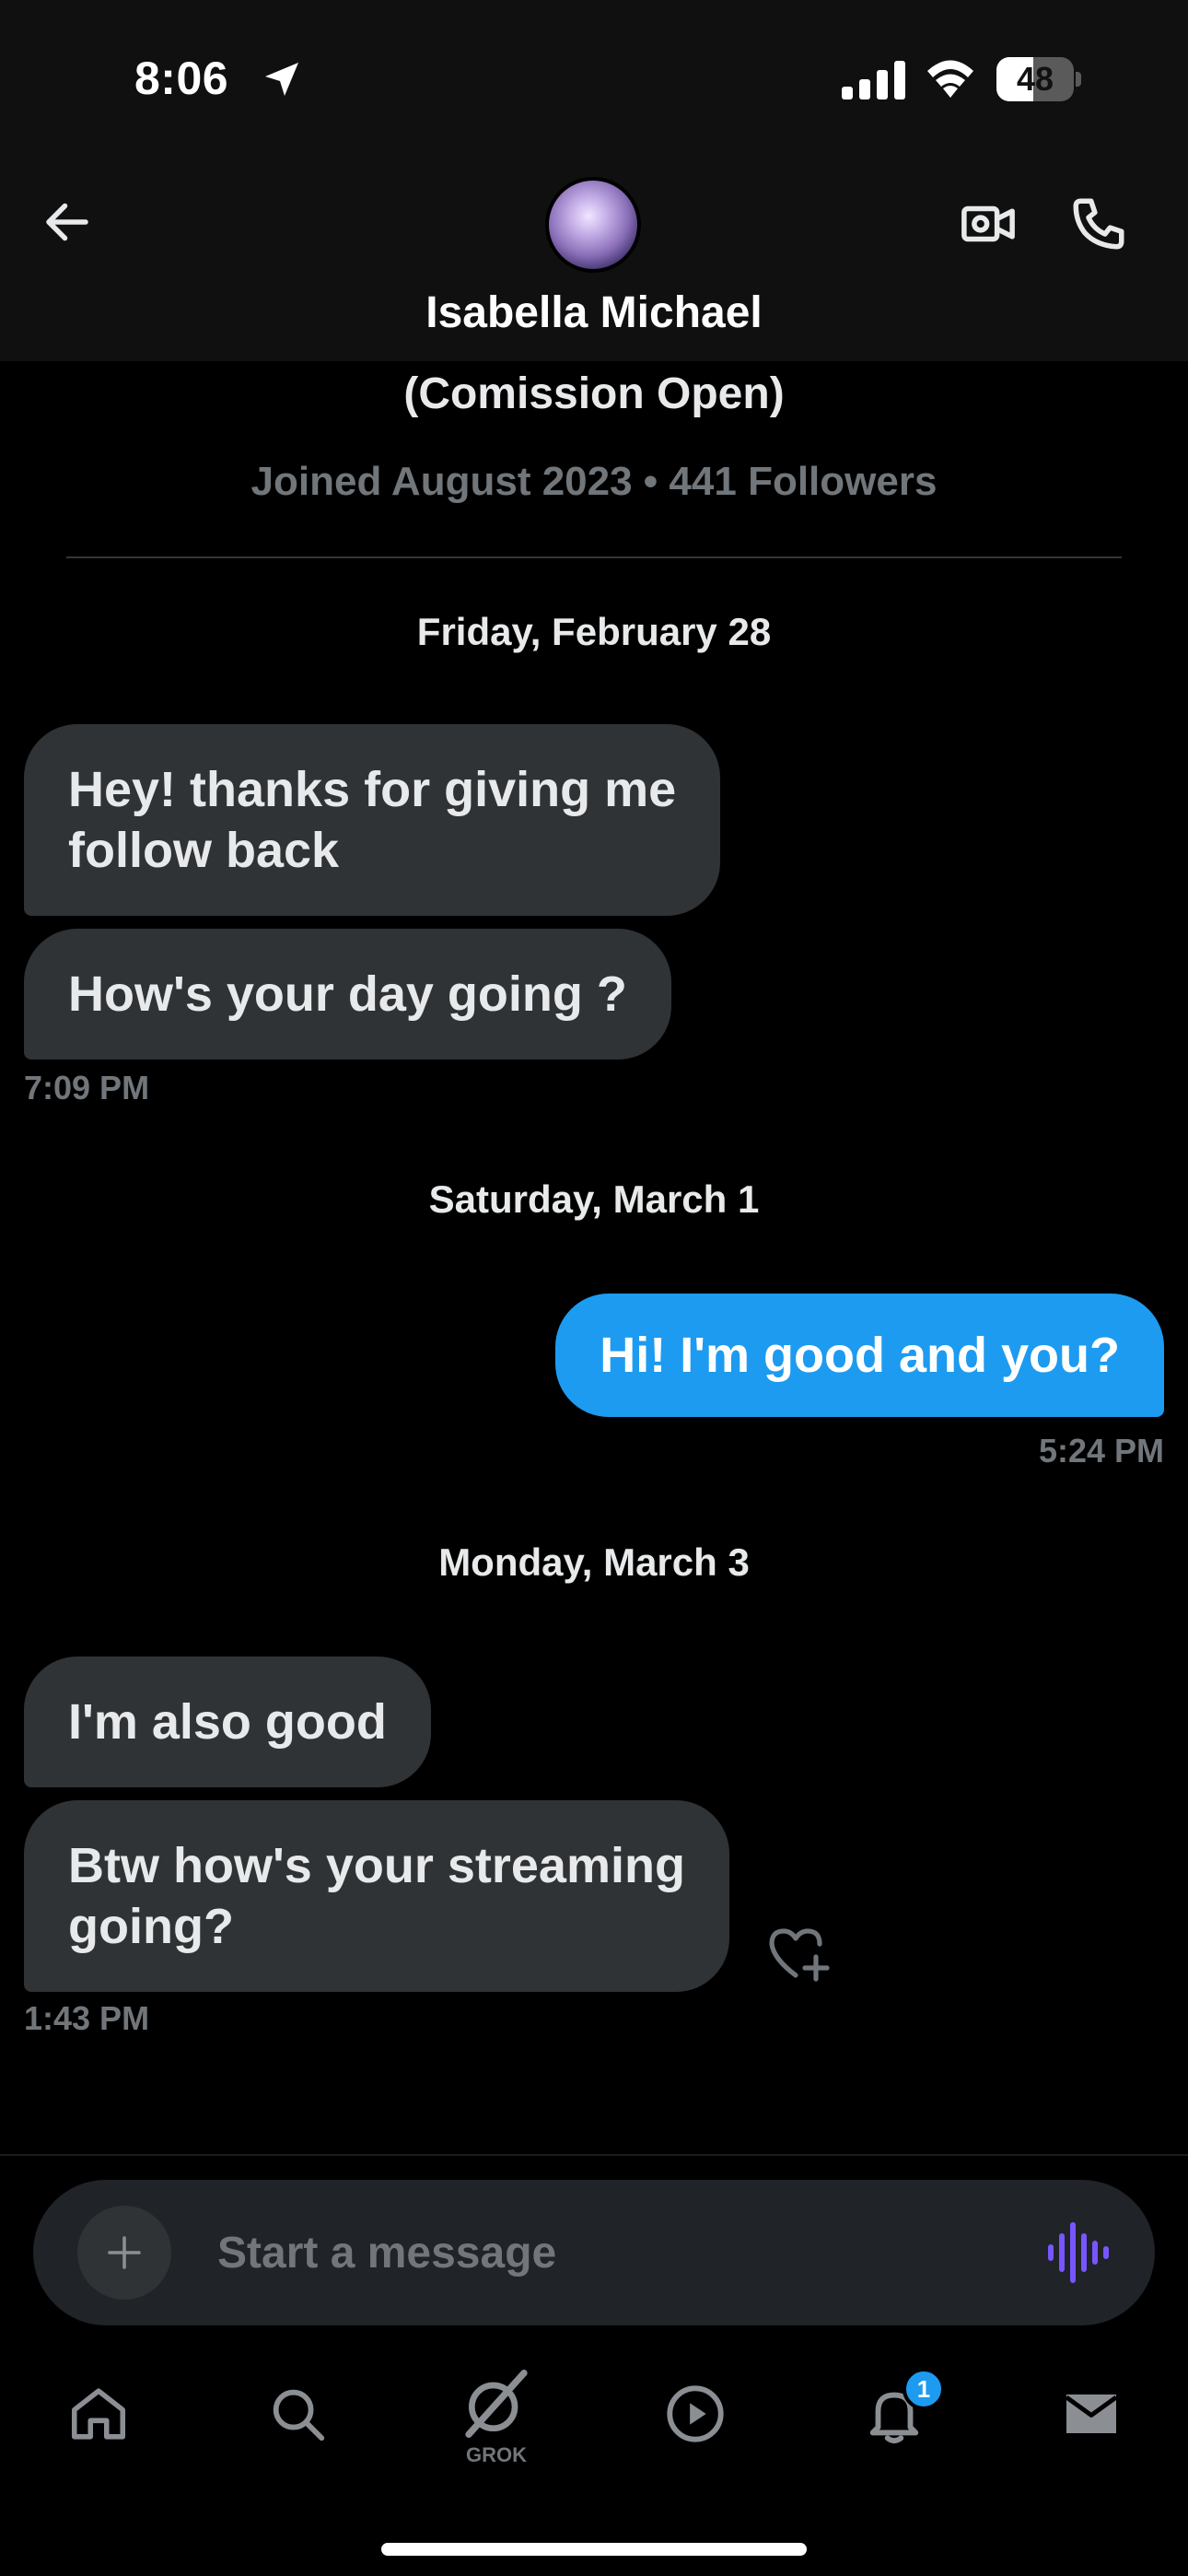 The width and height of the screenshot is (1188, 2576). I want to click on messages-icon, so click(1091, 2414).